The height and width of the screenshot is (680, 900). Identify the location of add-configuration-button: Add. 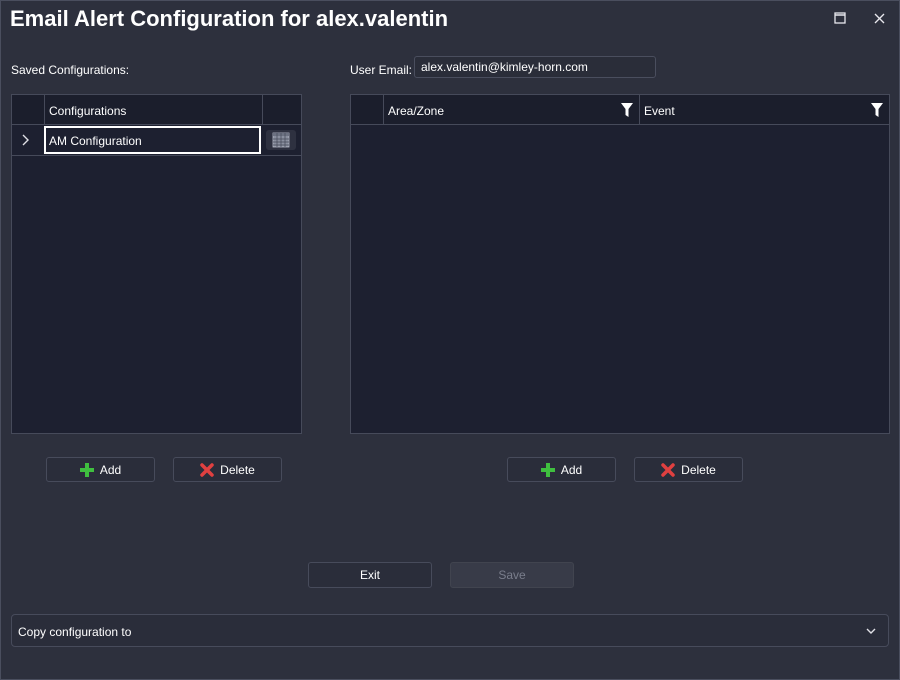
(100, 469).